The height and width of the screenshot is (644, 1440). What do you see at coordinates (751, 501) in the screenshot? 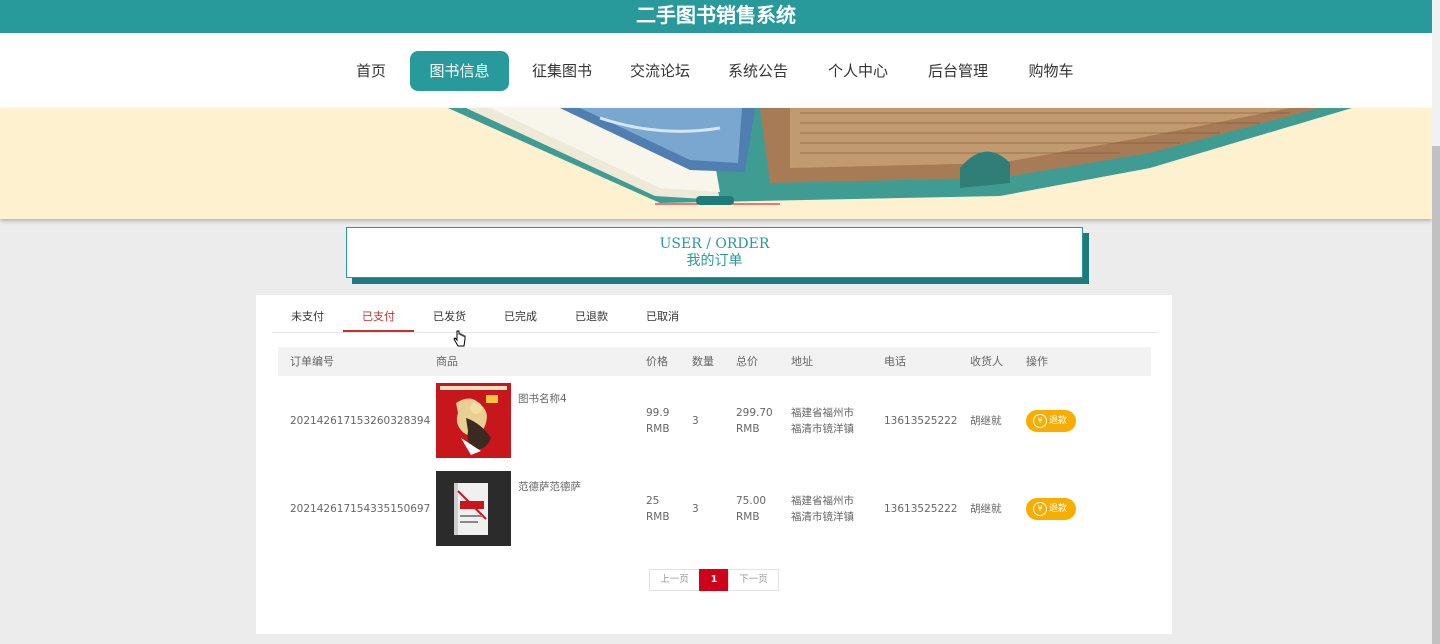
I see `total-value: 75.00` at bounding box center [751, 501].